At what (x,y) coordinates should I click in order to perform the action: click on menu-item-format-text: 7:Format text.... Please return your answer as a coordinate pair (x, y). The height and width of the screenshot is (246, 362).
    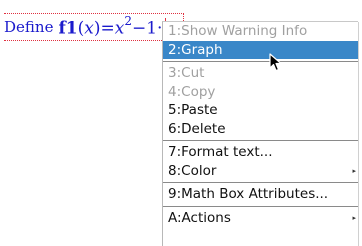
    Looking at the image, I should click on (260, 152).